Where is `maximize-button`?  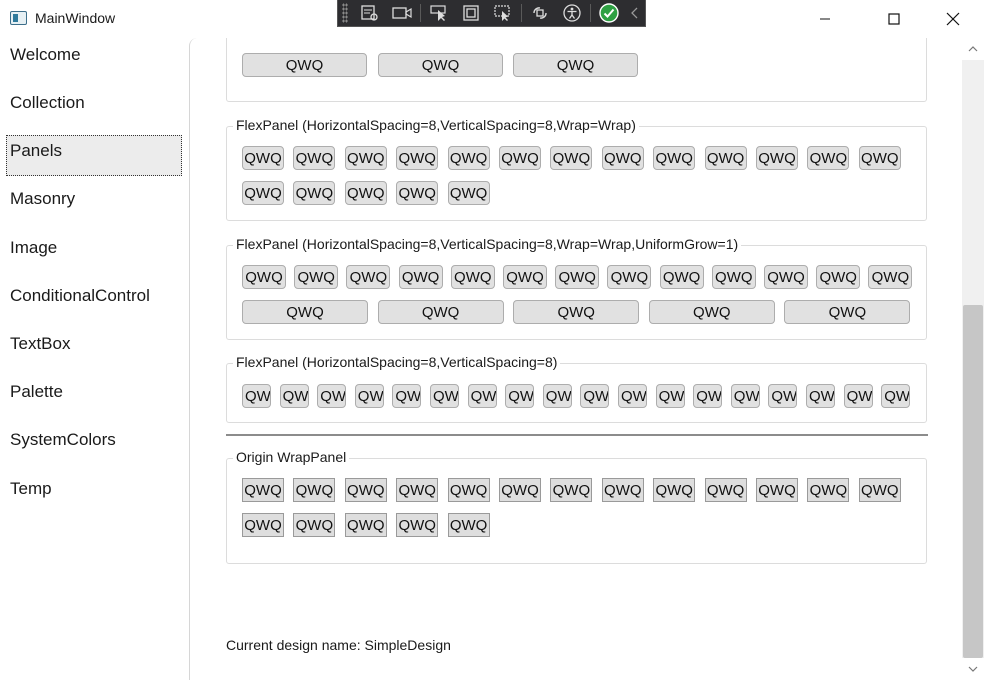 maximize-button is located at coordinates (894, 19).